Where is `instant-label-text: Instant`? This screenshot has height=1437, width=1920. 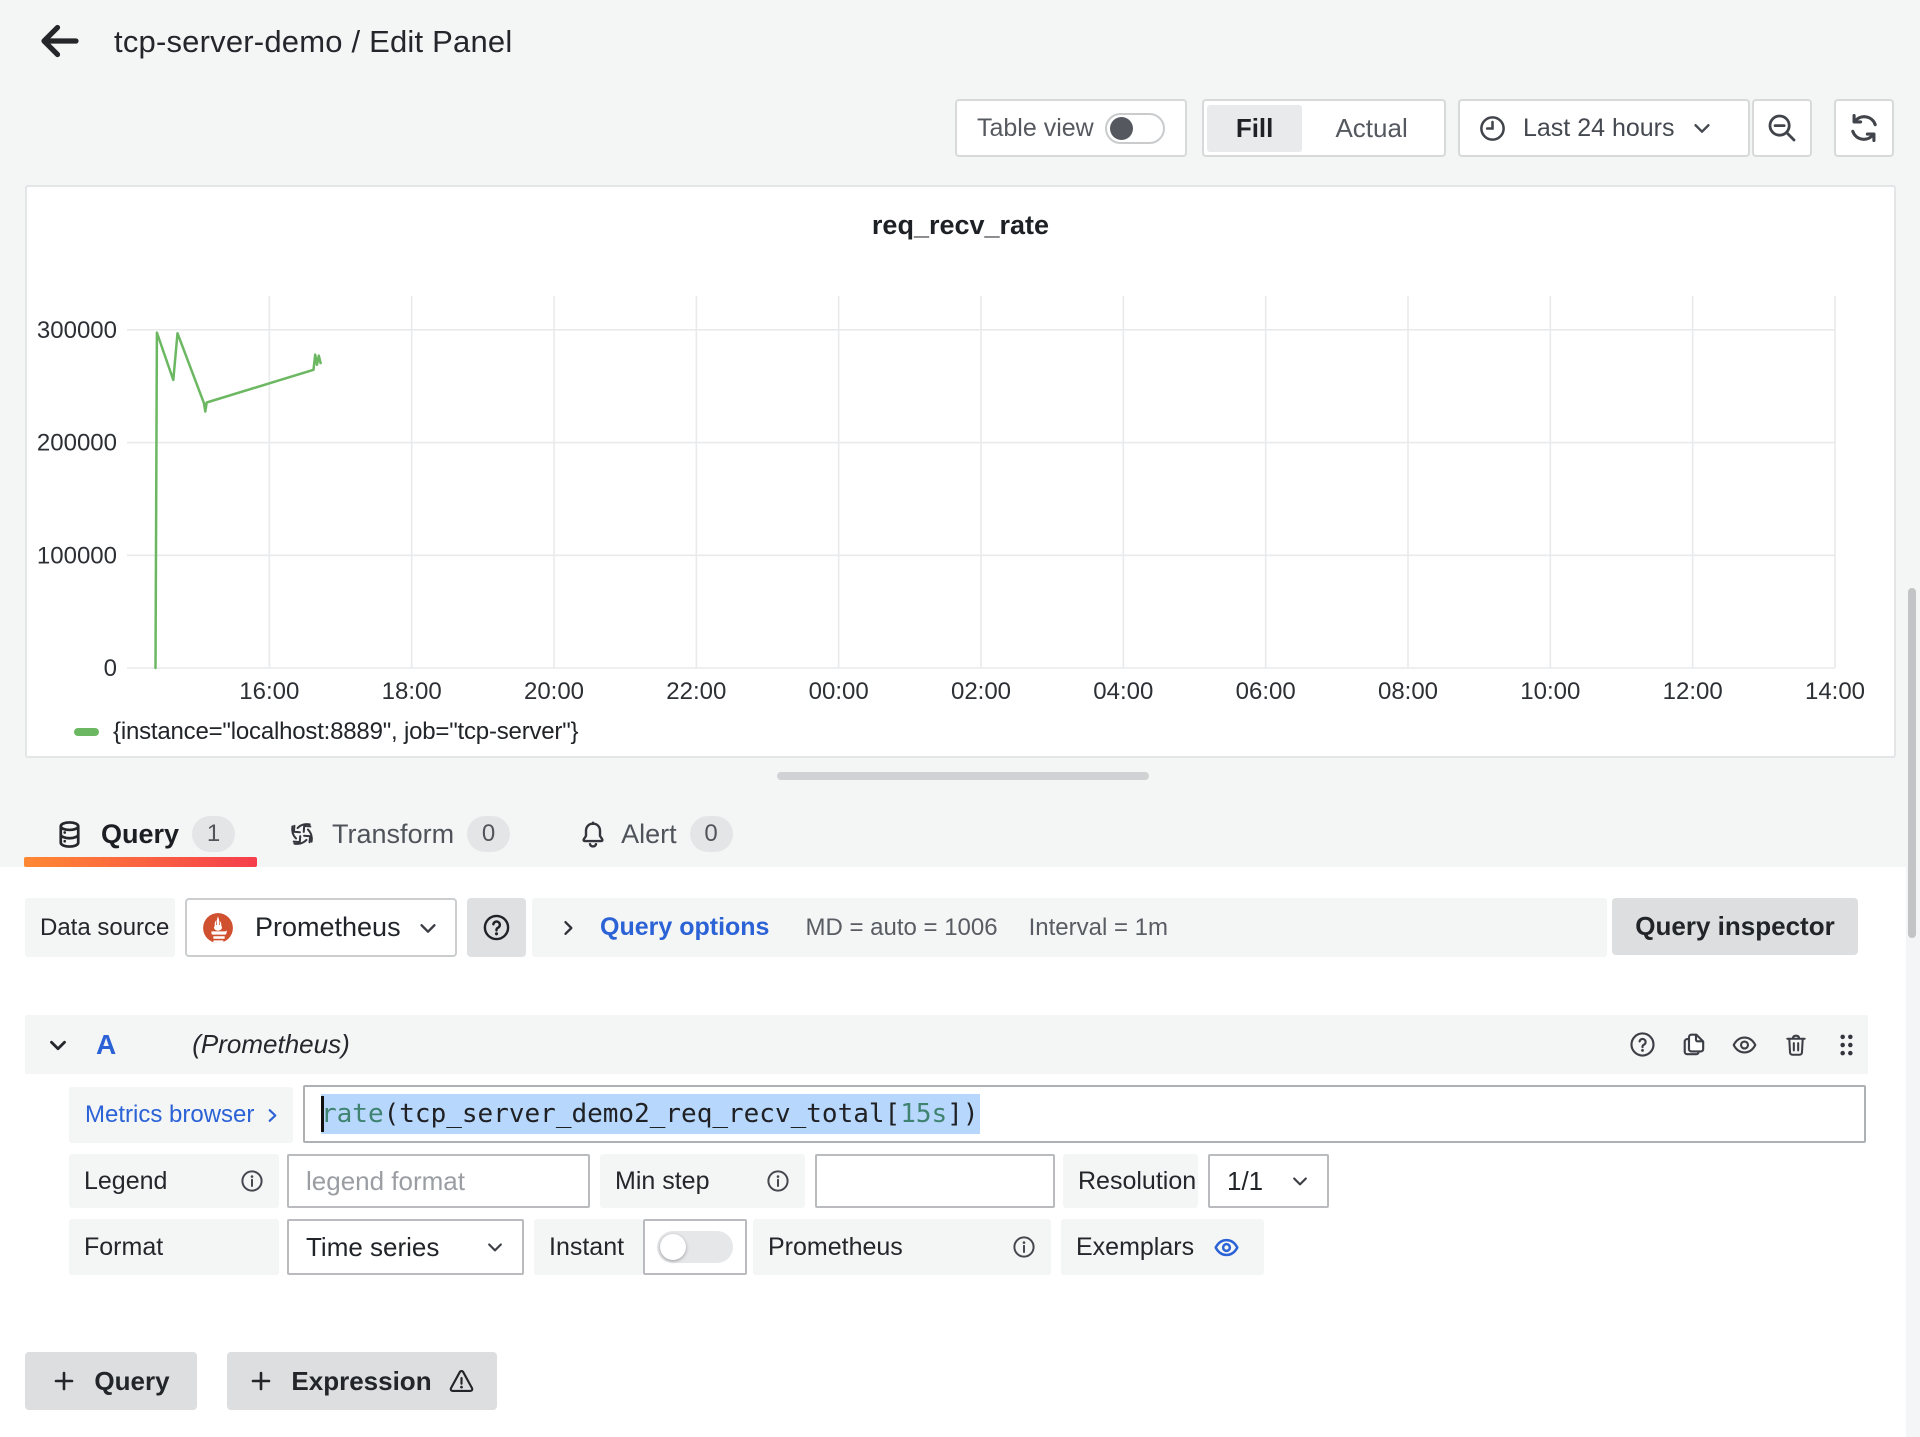
instant-label-text: Instant is located at coordinates (587, 1246).